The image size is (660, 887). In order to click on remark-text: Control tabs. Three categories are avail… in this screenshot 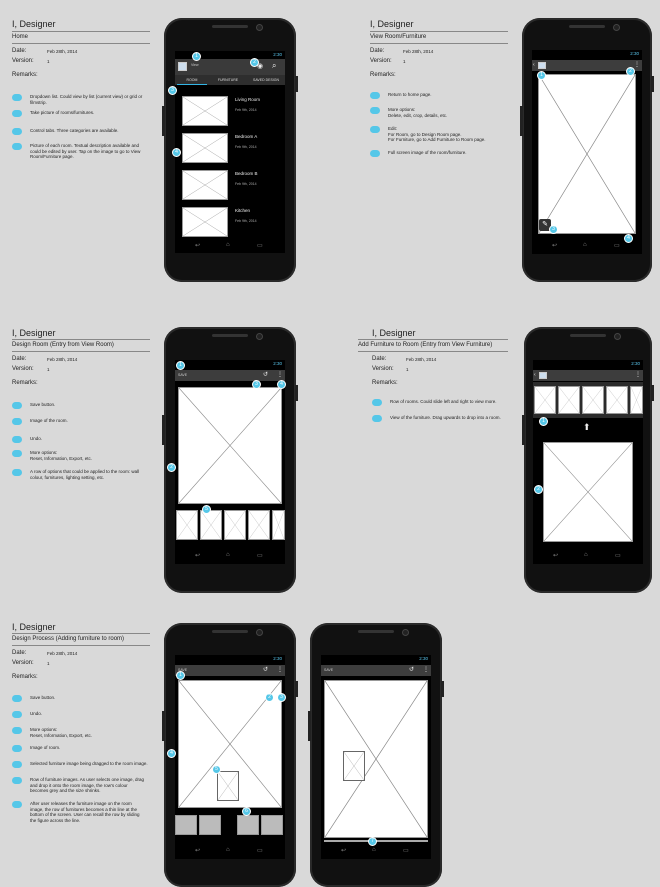, I will do `click(74, 130)`.